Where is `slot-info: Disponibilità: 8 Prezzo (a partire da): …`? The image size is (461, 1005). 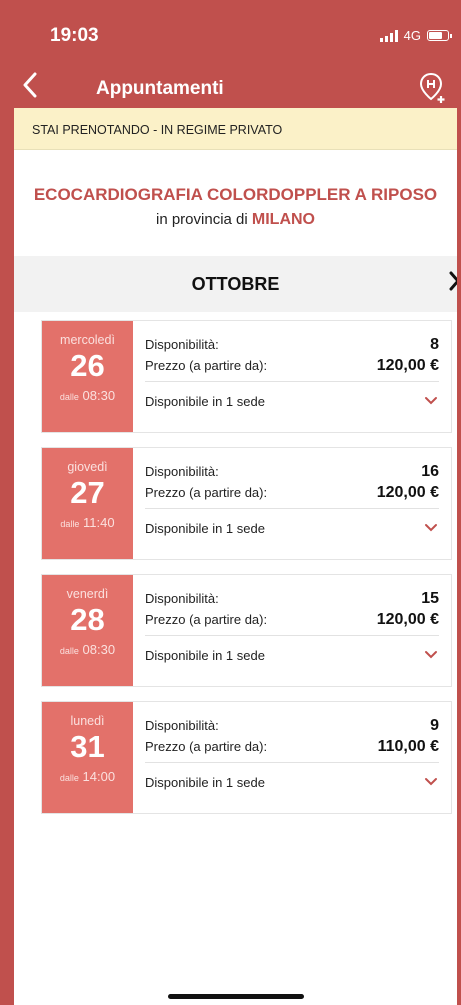 slot-info: Disponibilità: 8 Prezzo (a partire da): … is located at coordinates (292, 376).